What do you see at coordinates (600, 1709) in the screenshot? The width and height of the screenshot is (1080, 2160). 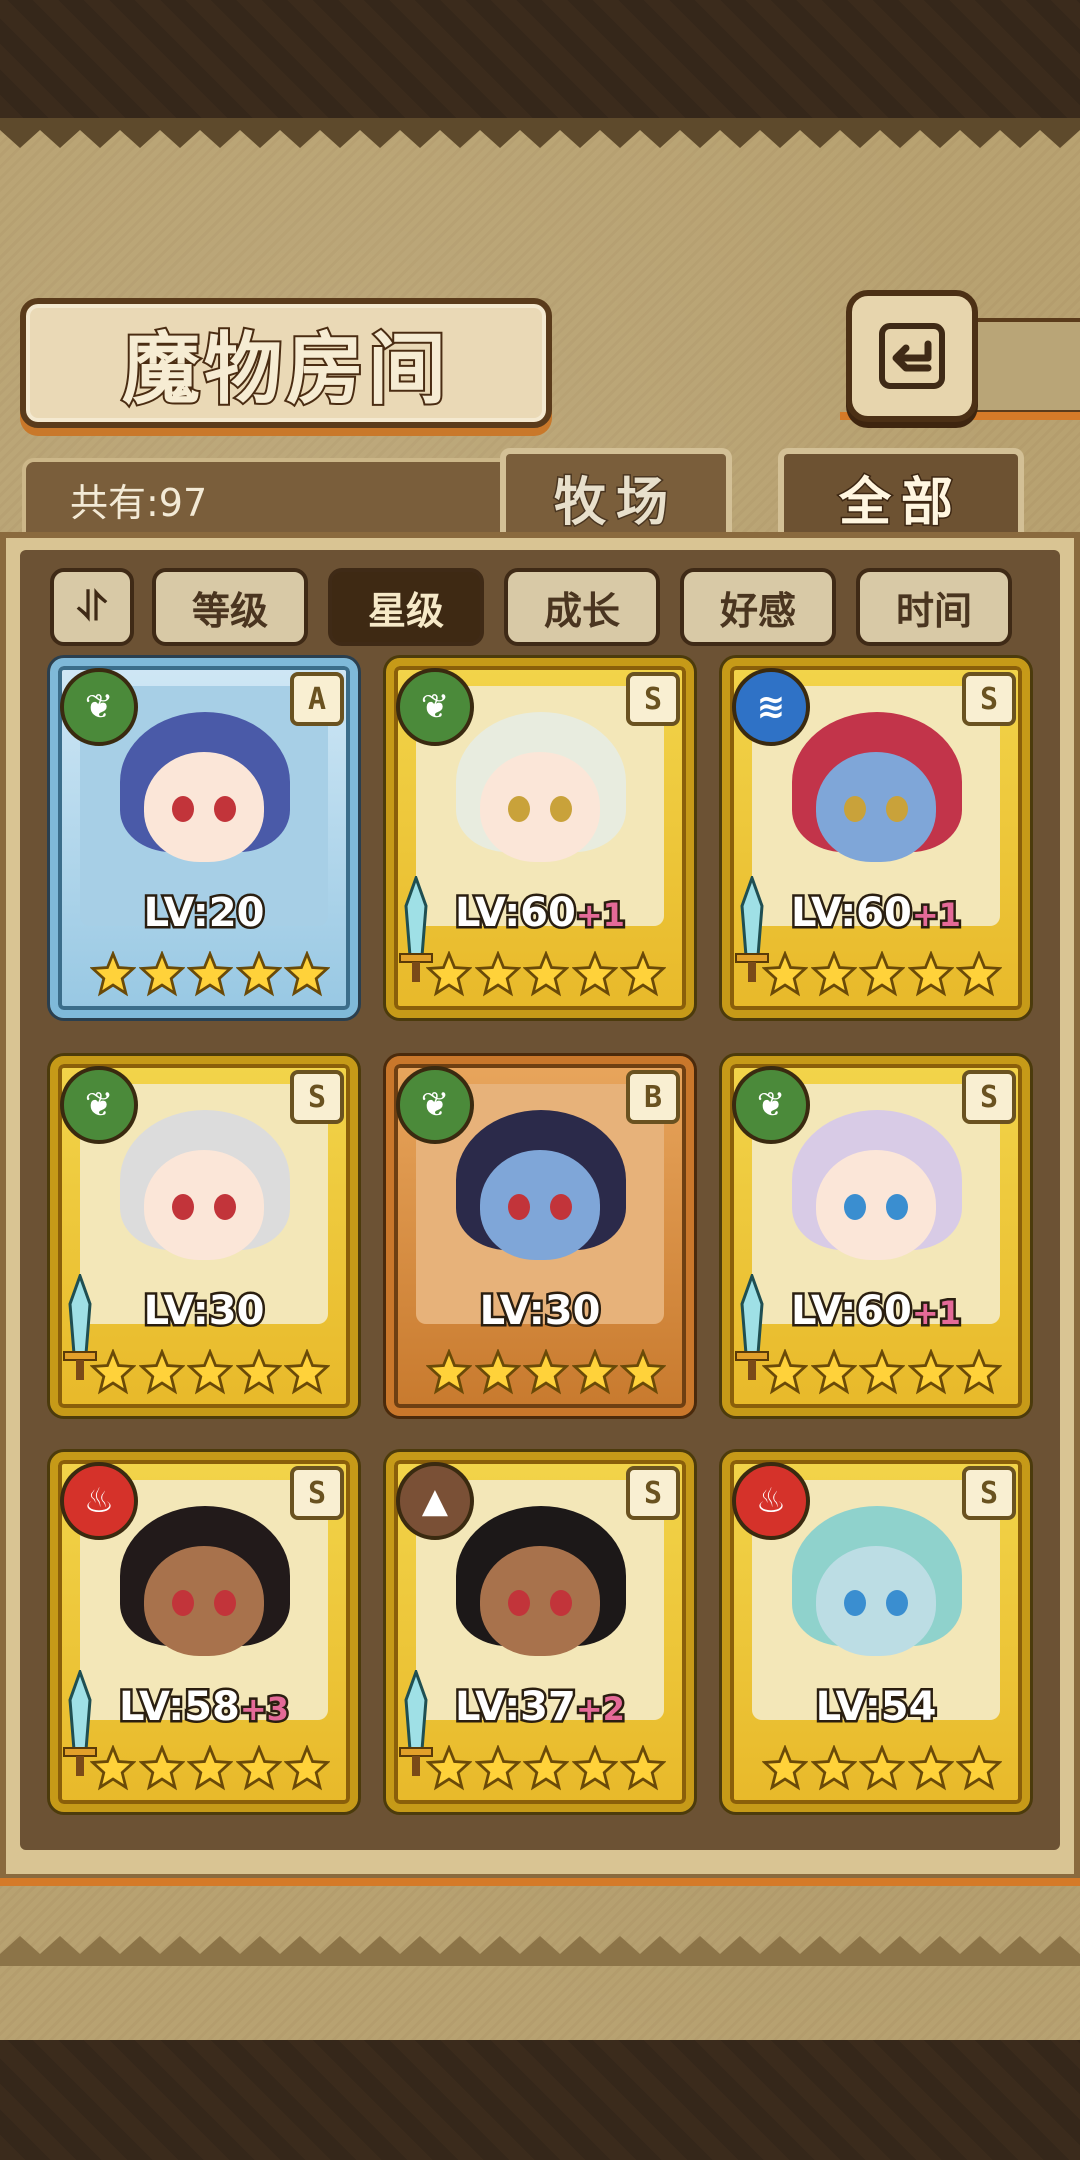 I see `level-bonus: +2` at bounding box center [600, 1709].